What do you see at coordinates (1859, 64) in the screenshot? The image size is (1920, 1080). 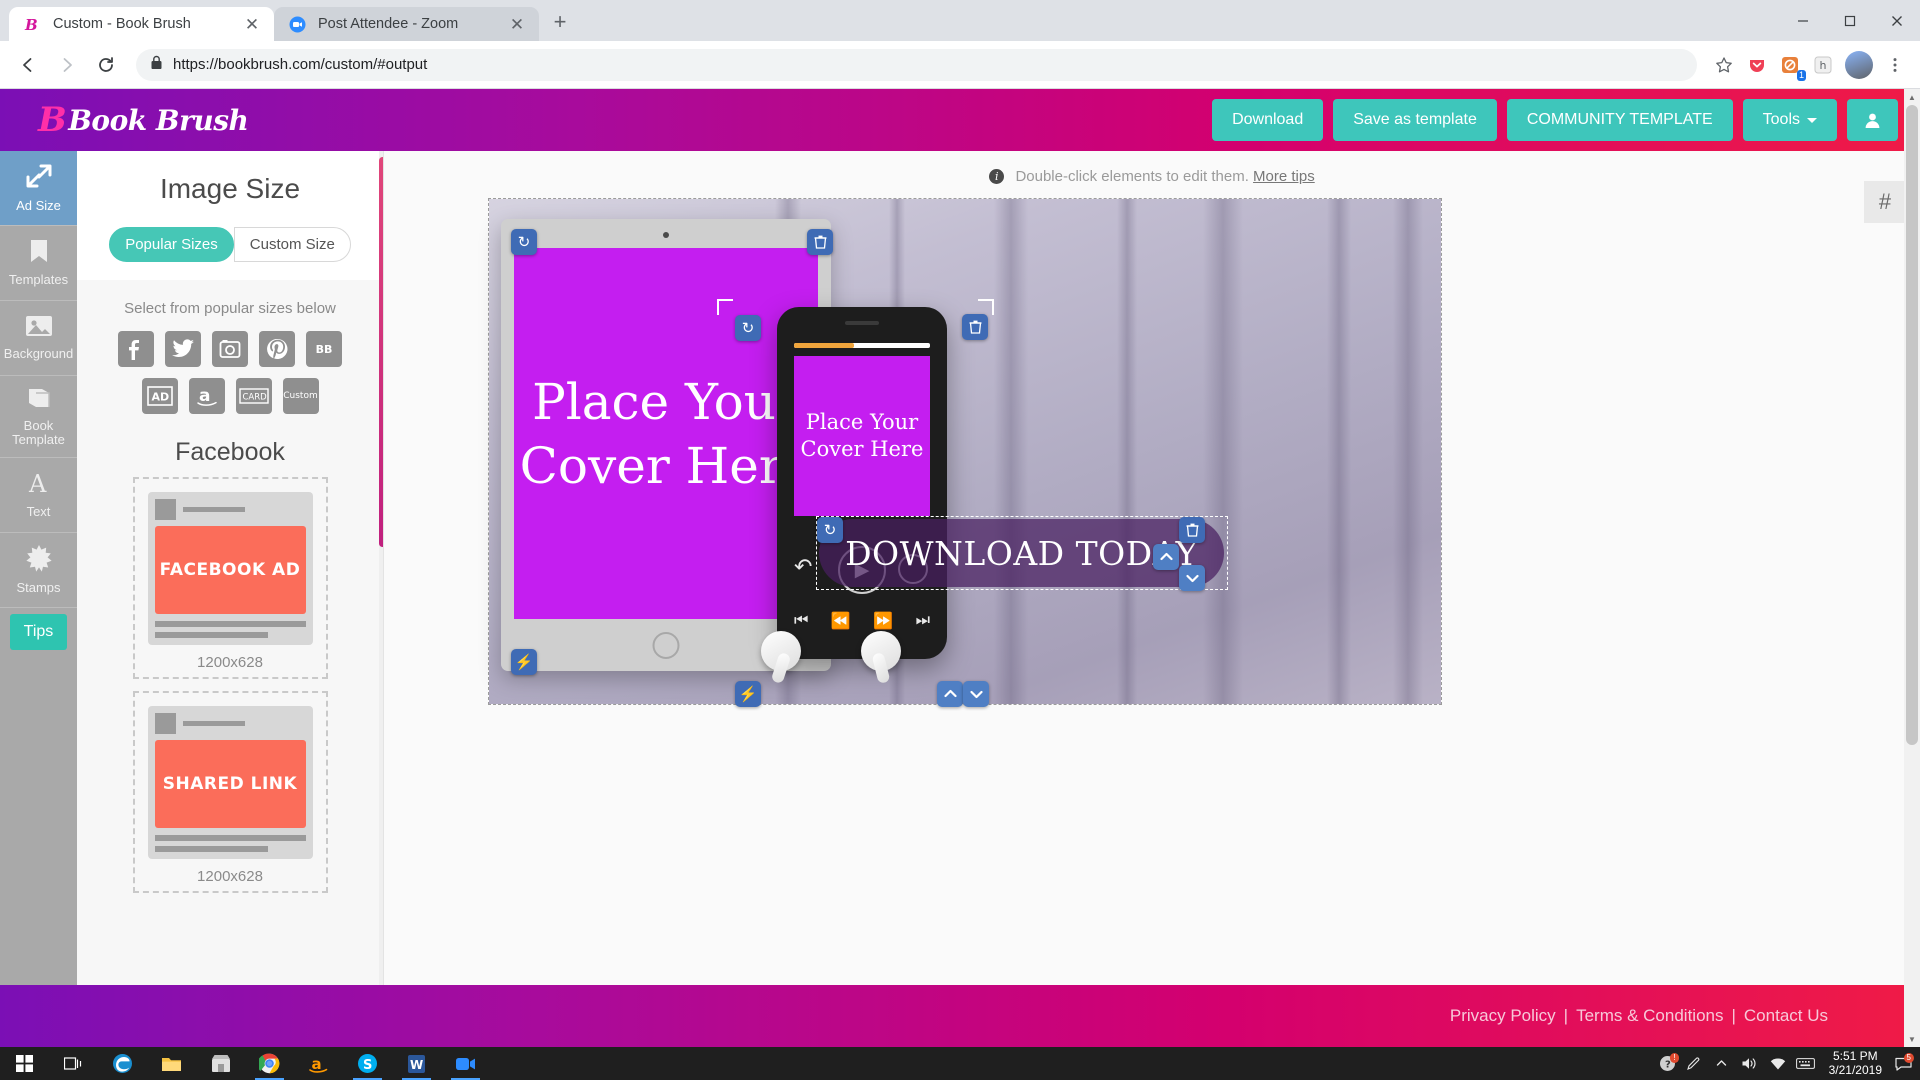 I see `profile-avatar` at bounding box center [1859, 64].